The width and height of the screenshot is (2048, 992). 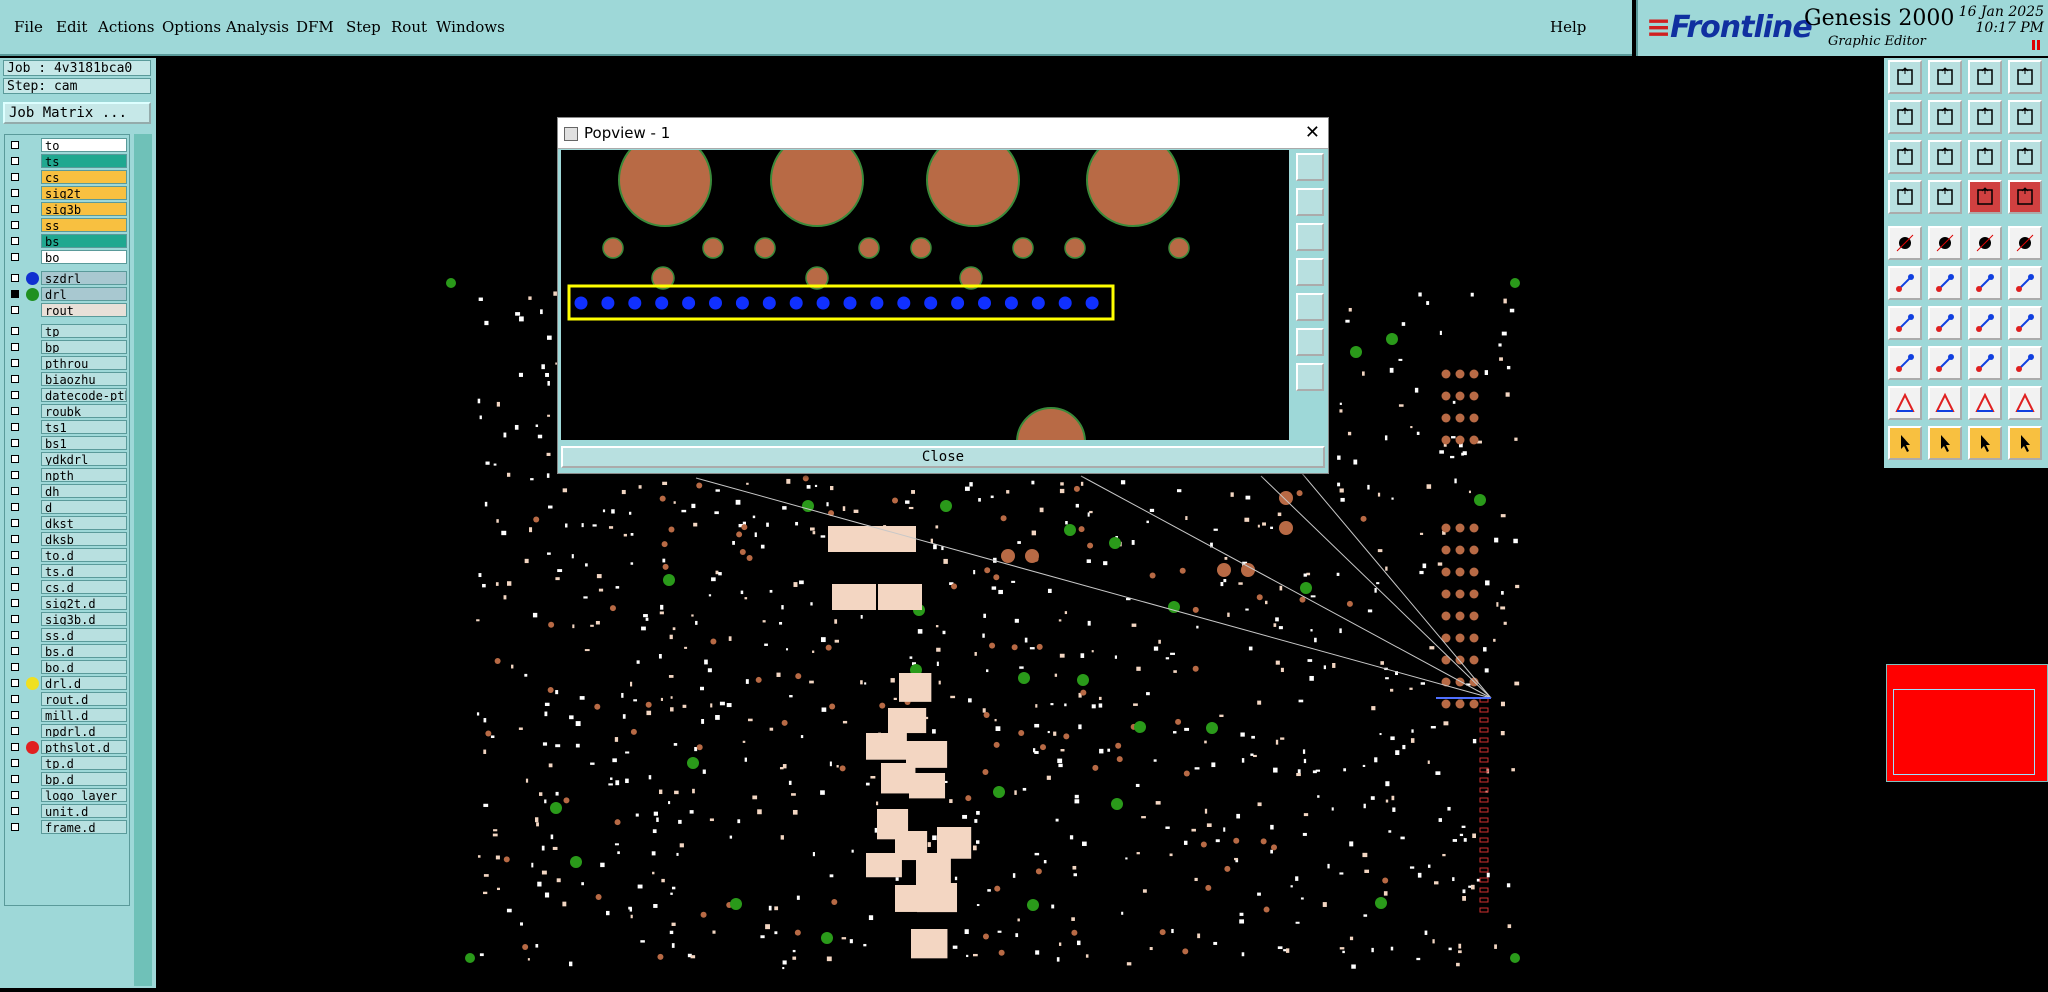 What do you see at coordinates (2025, 243) in the screenshot?
I see `circle-icon` at bounding box center [2025, 243].